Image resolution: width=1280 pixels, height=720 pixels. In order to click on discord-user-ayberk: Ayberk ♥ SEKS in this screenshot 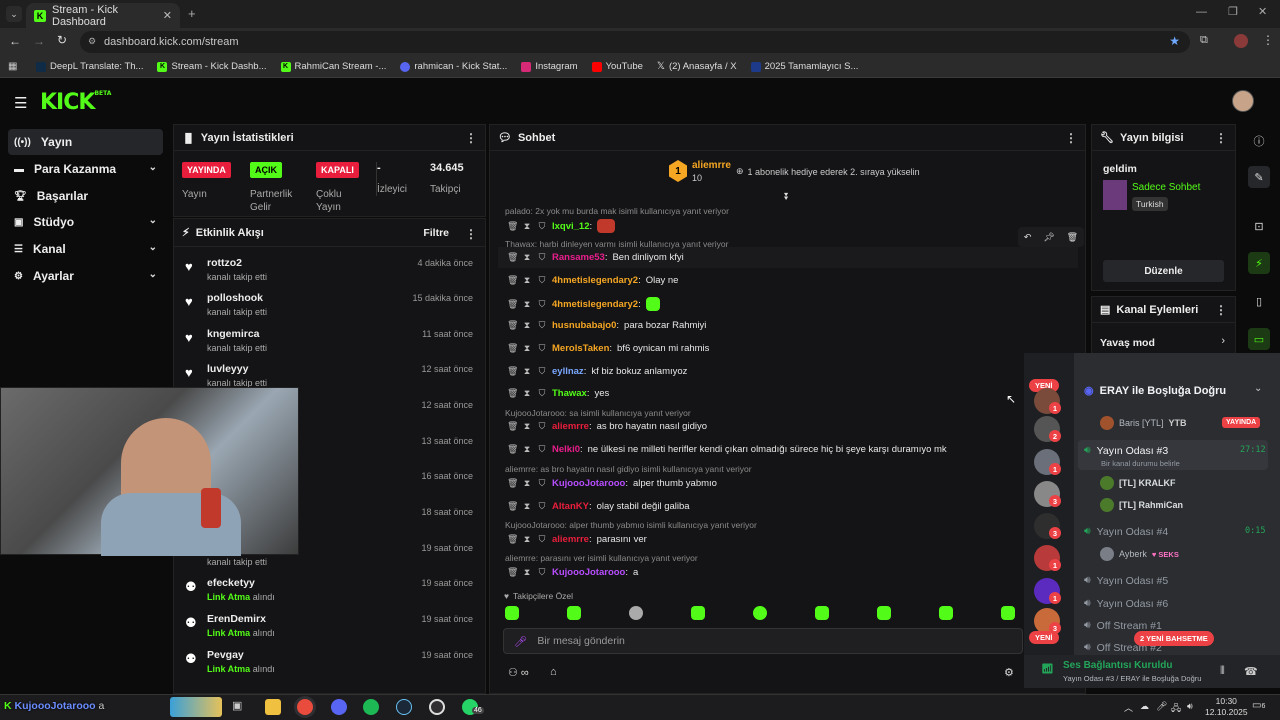, I will do `click(1139, 554)`.